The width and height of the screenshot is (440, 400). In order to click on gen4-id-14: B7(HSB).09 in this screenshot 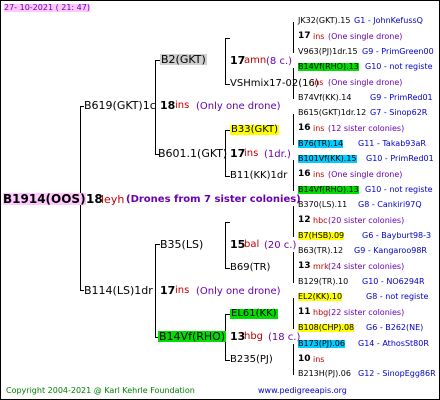, I will do `click(321, 236)`.